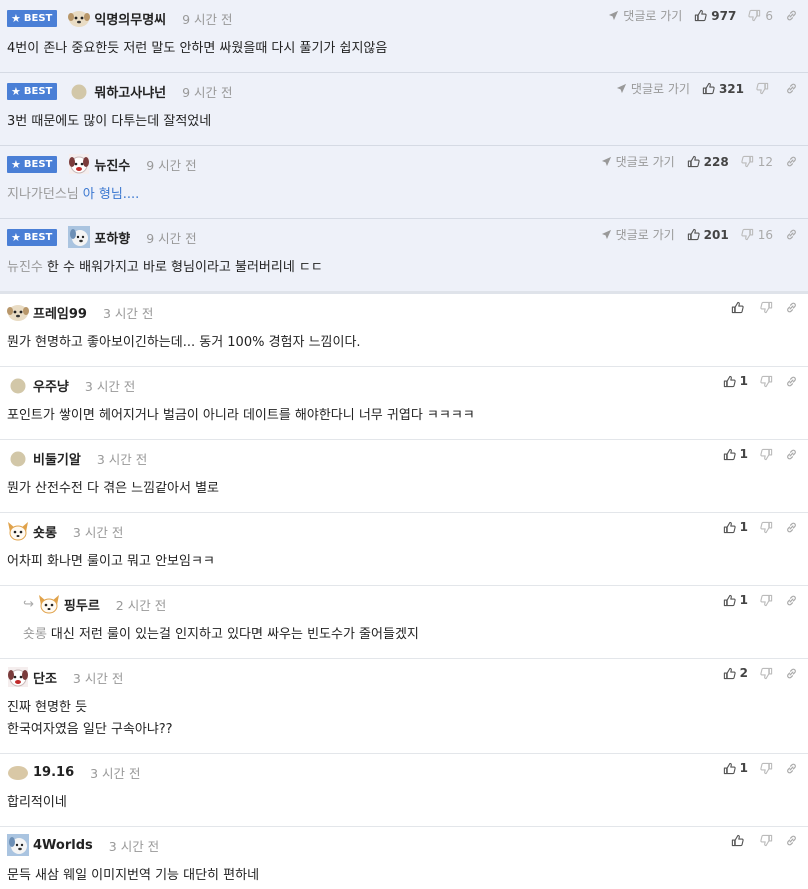 The width and height of the screenshot is (808, 889). I want to click on comment: 숏롱 3 시간 전 1 어차피 화나면 룰이고 뭐고 안보임ㅋㅋ, so click(404, 549).